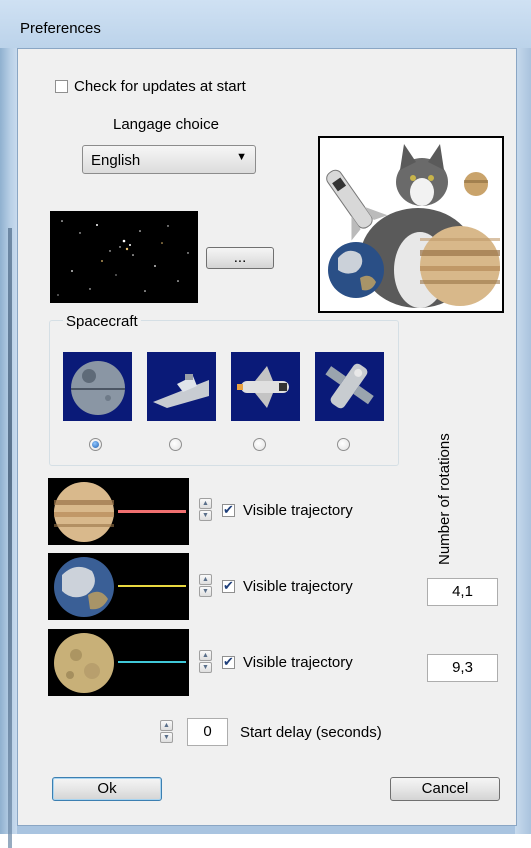 The image size is (531, 848). Describe the element at coordinates (228, 586) in the screenshot. I see `planet-2-trajectory-checkbox` at that location.